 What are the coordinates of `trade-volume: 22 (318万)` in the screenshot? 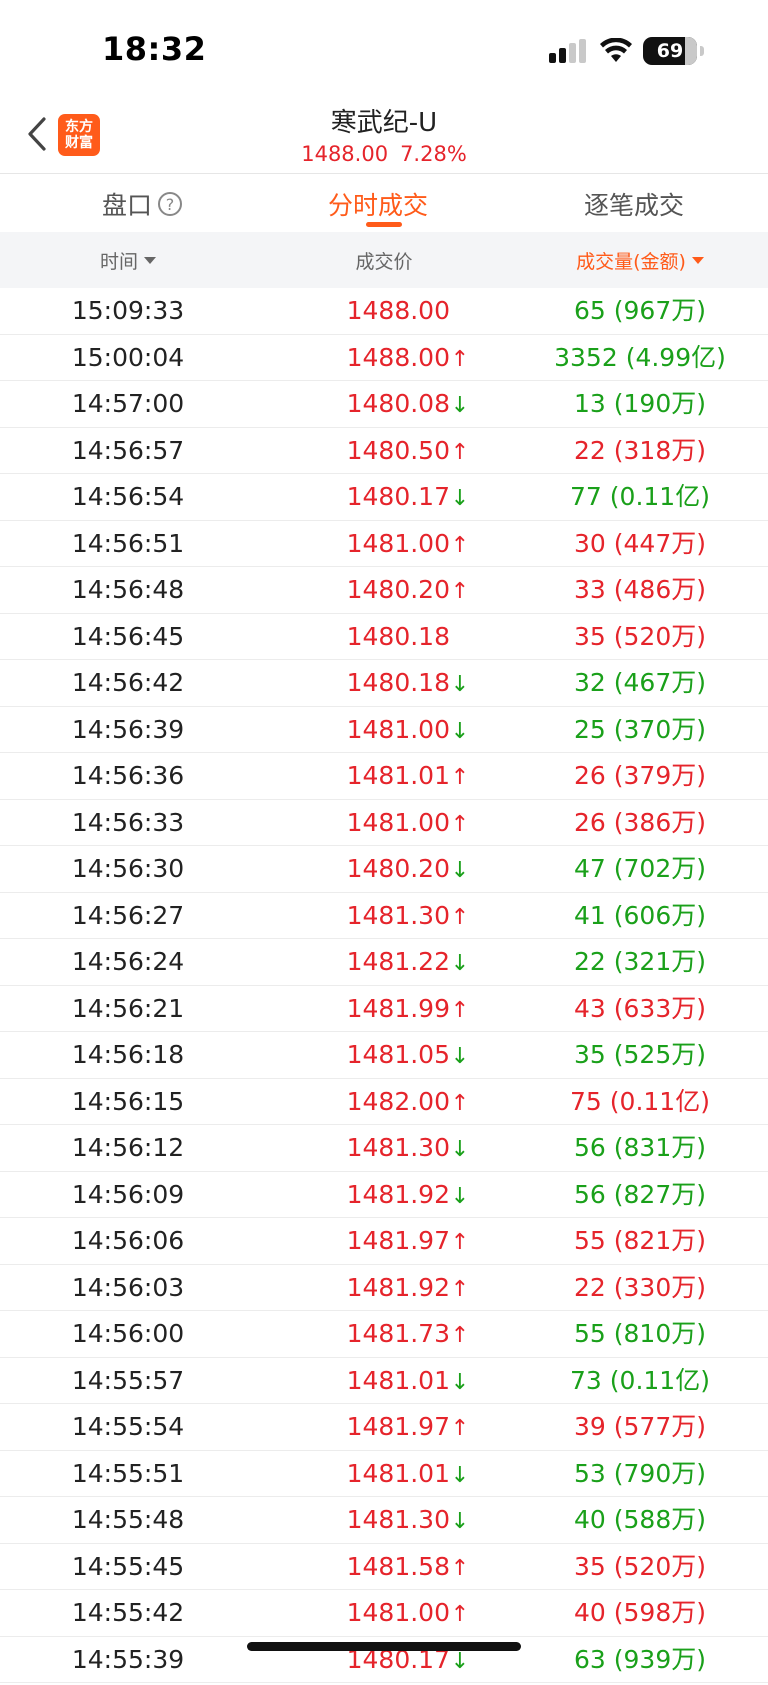 It's located at (640, 450).